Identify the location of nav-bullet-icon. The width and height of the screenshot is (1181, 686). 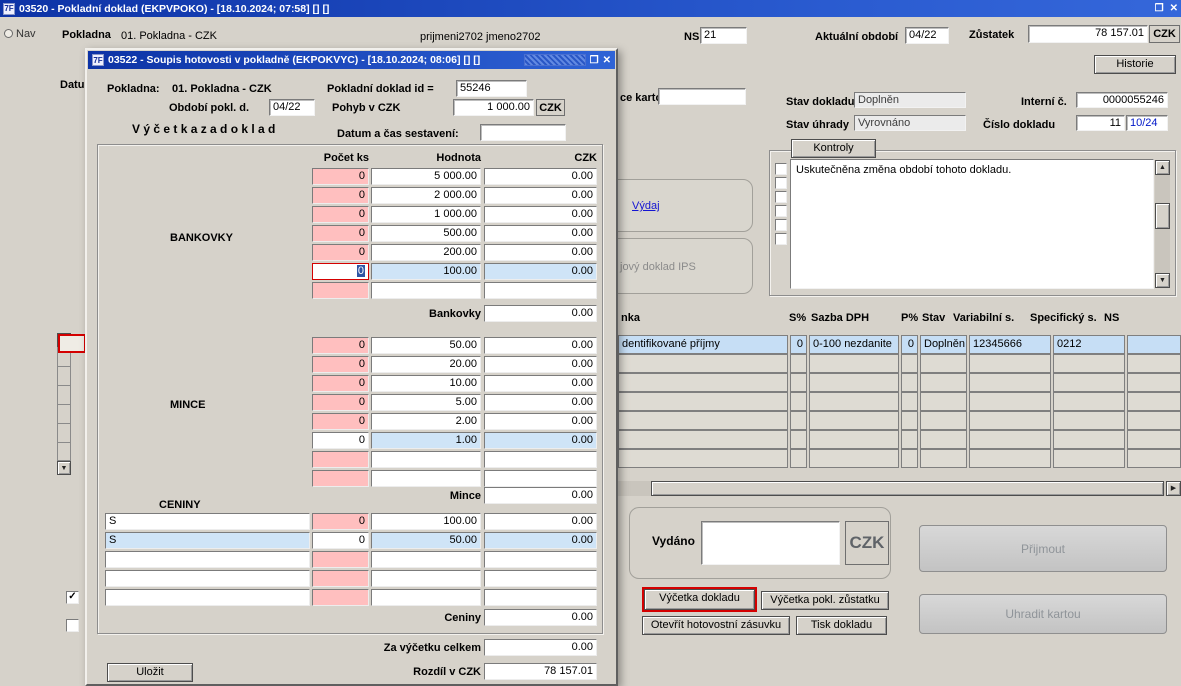
(8, 33).